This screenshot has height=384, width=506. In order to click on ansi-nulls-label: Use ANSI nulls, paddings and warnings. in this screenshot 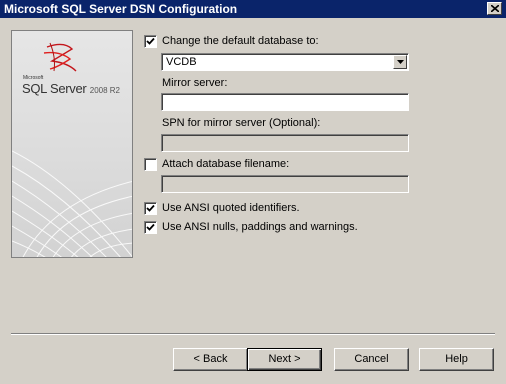, I will do `click(260, 227)`.